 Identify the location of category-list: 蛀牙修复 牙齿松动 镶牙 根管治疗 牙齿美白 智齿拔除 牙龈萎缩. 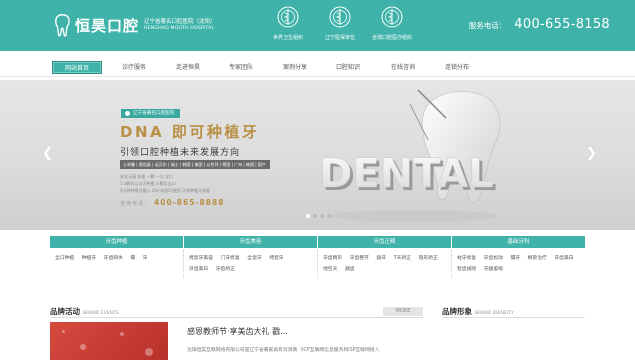
(518, 264).